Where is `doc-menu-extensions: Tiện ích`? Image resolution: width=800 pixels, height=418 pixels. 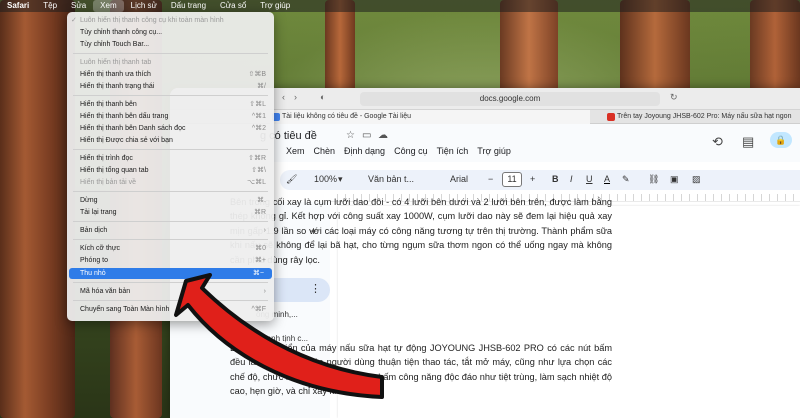
doc-menu-extensions: Tiện ích is located at coordinates (453, 151).